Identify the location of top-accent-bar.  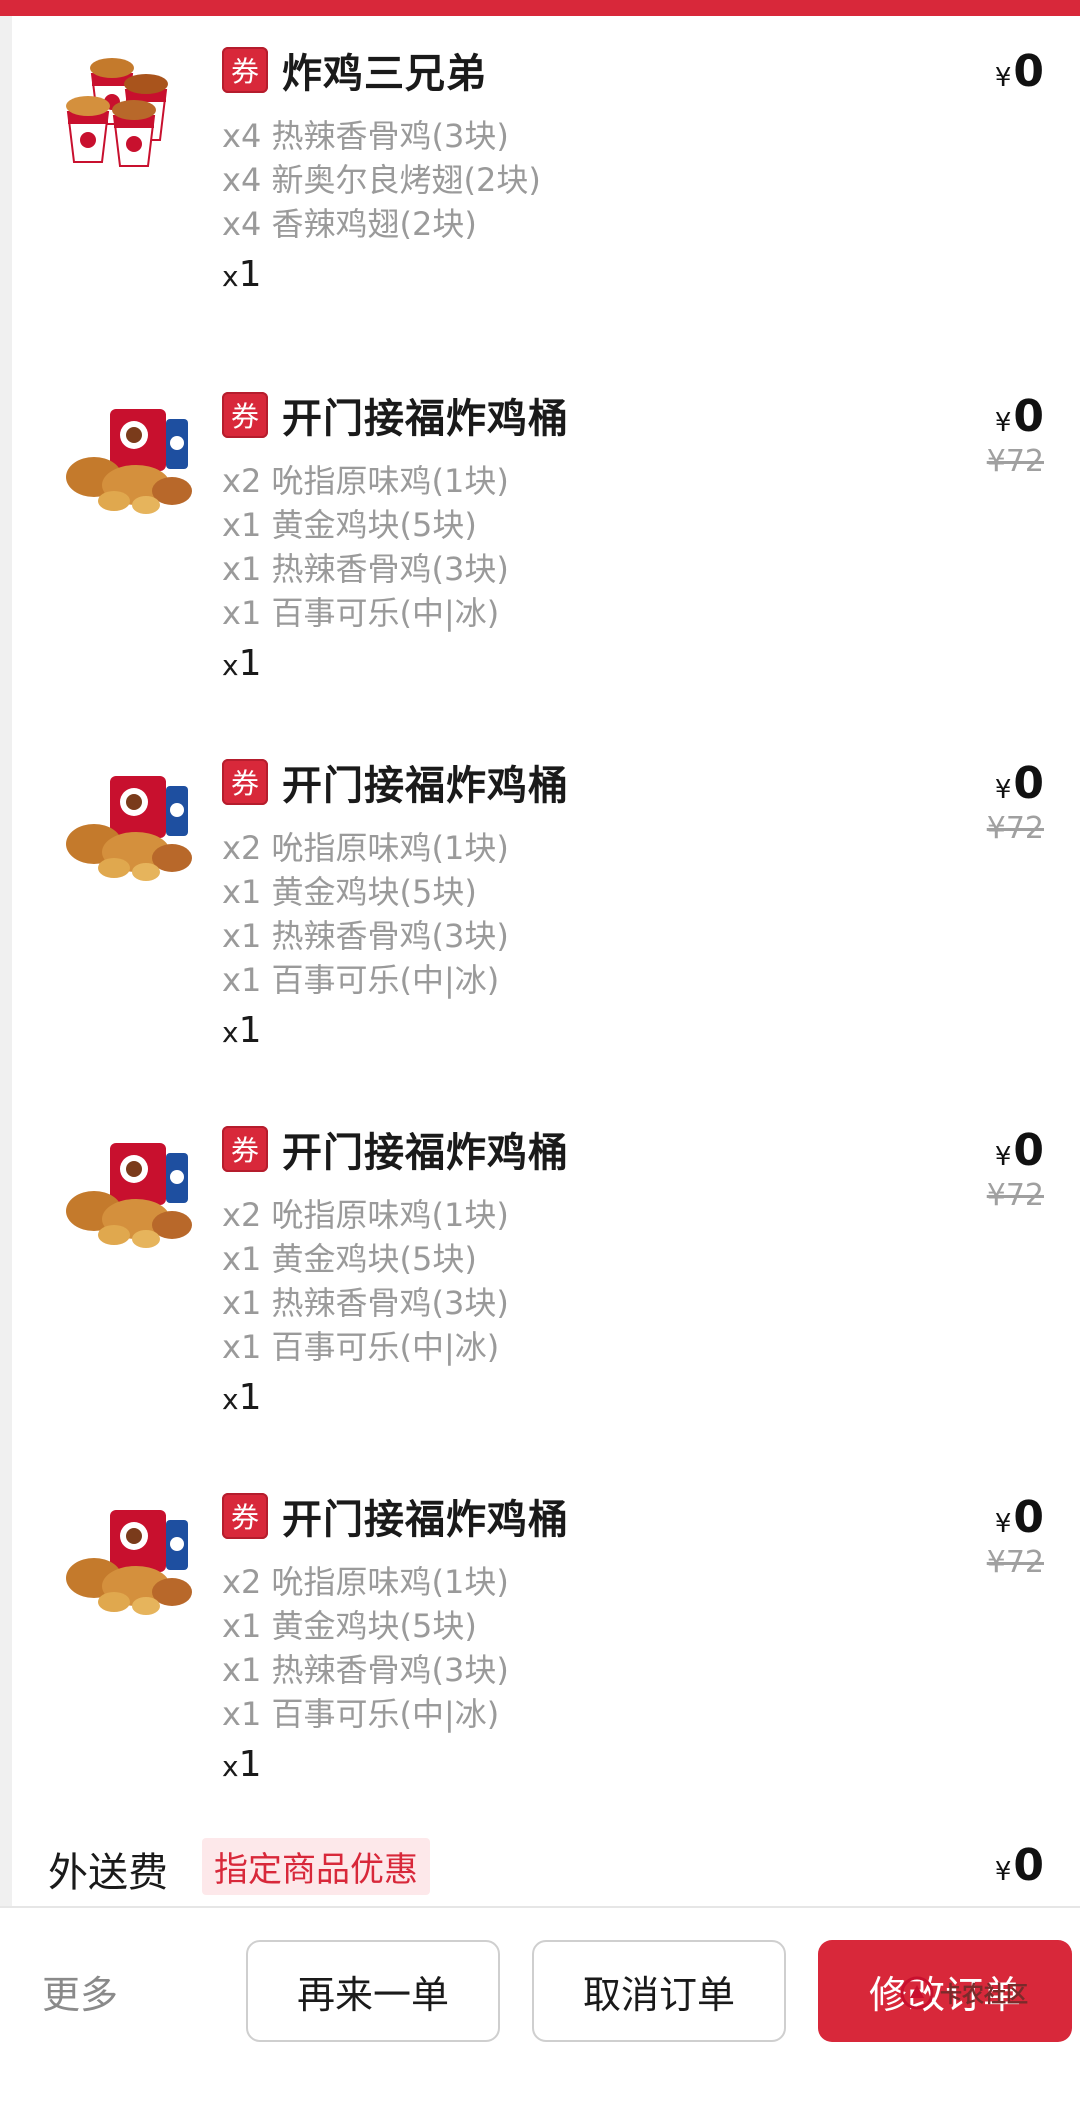
(540, 8).